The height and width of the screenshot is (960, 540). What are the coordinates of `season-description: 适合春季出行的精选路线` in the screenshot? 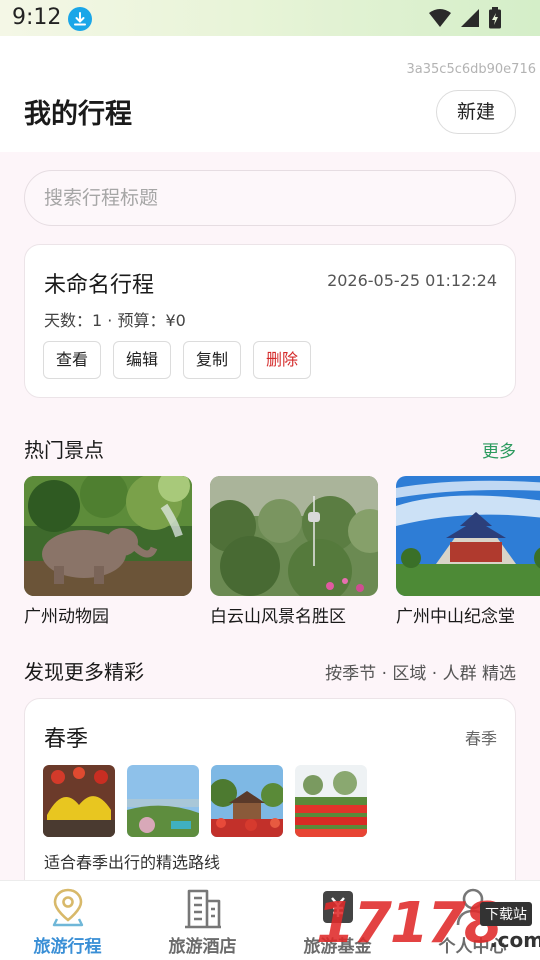 It's located at (132, 862).